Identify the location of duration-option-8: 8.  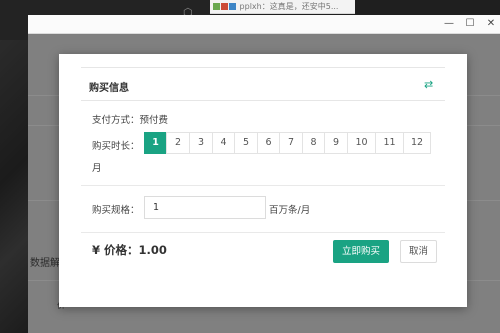
(313, 143).